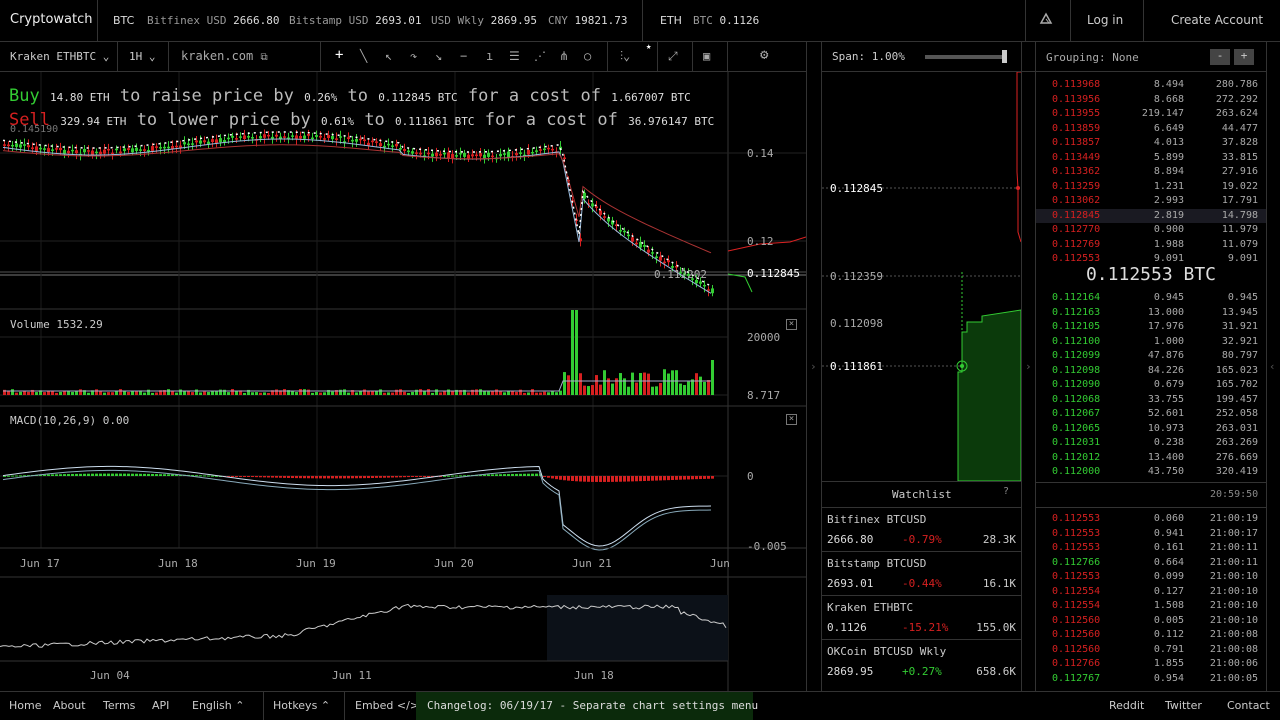  What do you see at coordinates (51, 19) in the screenshot?
I see `brand-logo: Cryptowatch` at bounding box center [51, 19].